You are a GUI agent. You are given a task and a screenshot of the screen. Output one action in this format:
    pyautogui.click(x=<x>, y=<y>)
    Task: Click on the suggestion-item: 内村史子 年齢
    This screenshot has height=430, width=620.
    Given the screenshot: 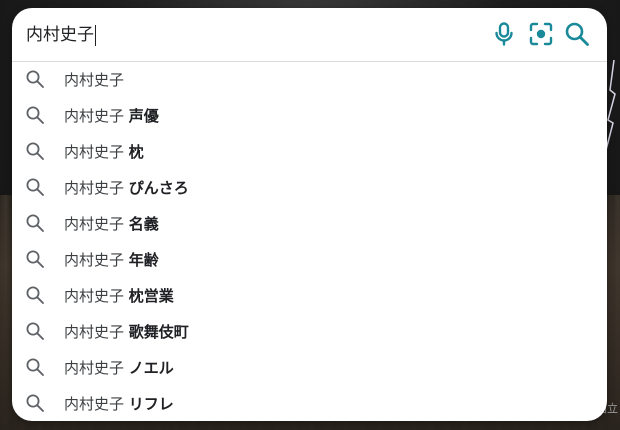 What is the action you would take?
    pyautogui.click(x=309, y=259)
    